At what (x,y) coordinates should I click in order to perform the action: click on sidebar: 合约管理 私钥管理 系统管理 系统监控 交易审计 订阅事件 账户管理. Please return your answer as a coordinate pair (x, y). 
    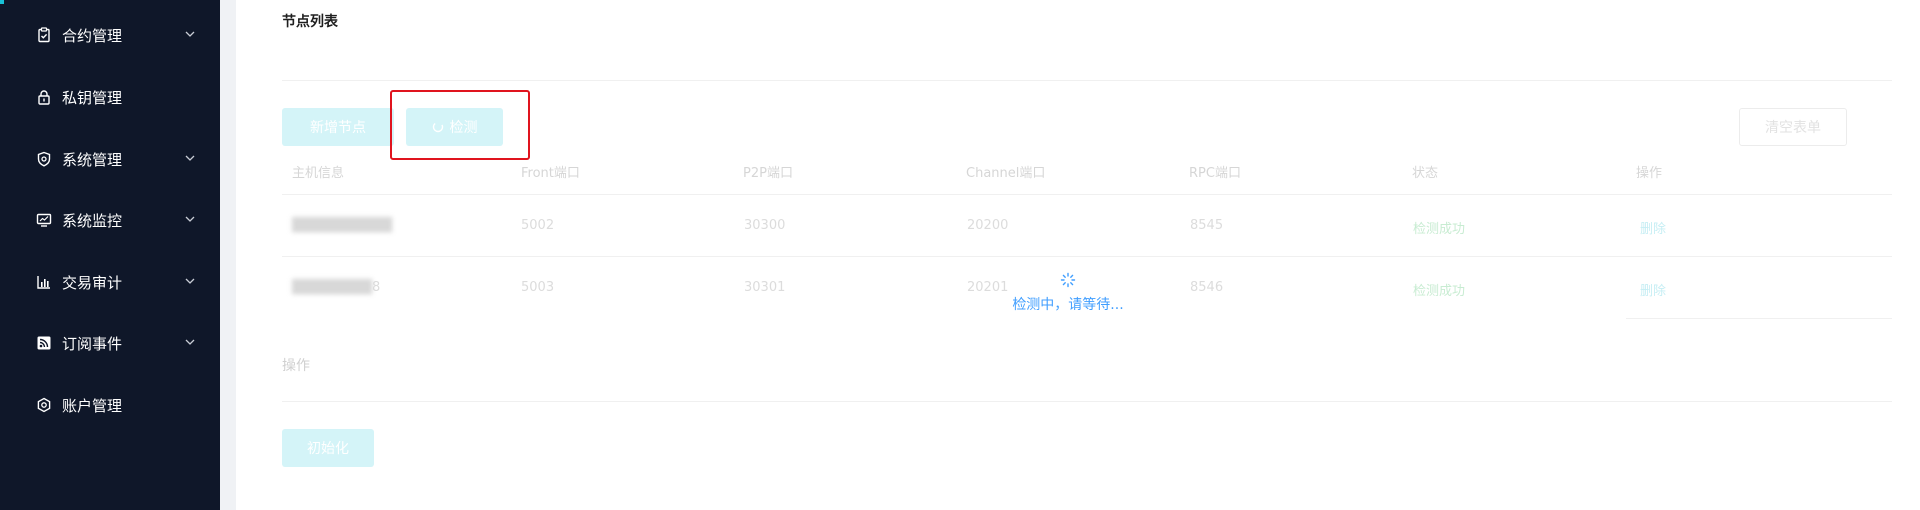
    Looking at the image, I should click on (110, 255).